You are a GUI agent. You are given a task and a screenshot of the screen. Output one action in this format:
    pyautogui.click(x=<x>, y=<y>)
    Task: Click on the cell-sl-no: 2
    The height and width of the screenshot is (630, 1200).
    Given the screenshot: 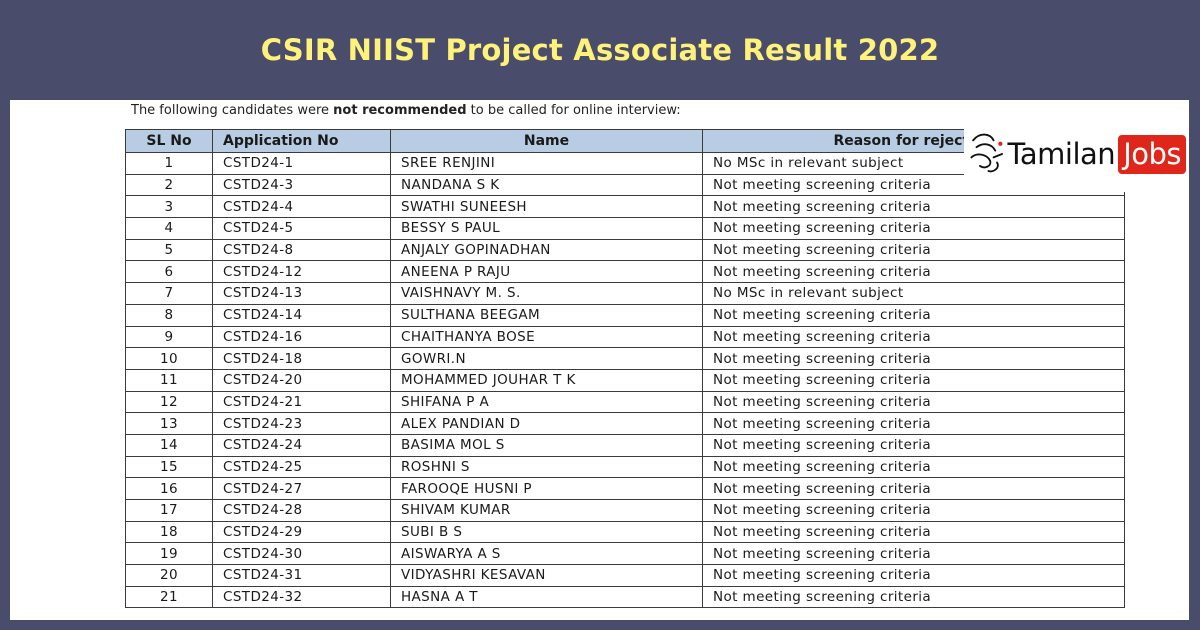 What is the action you would take?
    pyautogui.click(x=169, y=185)
    